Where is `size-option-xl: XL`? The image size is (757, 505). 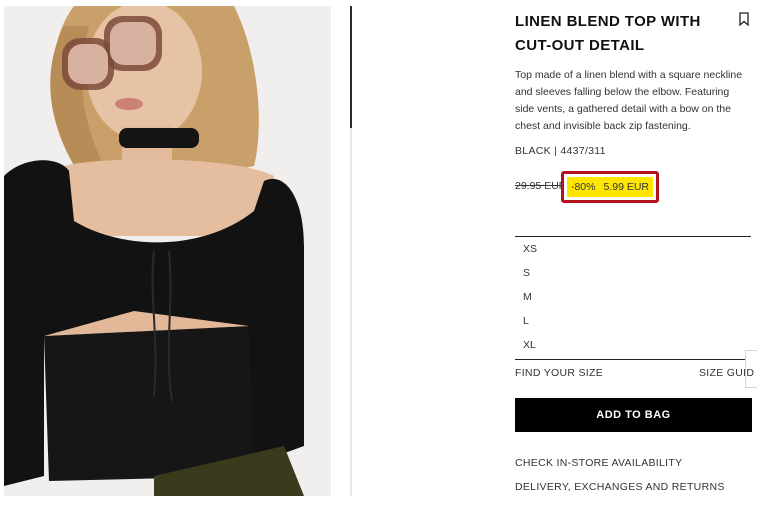
size-option-xl: XL is located at coordinates (529, 345).